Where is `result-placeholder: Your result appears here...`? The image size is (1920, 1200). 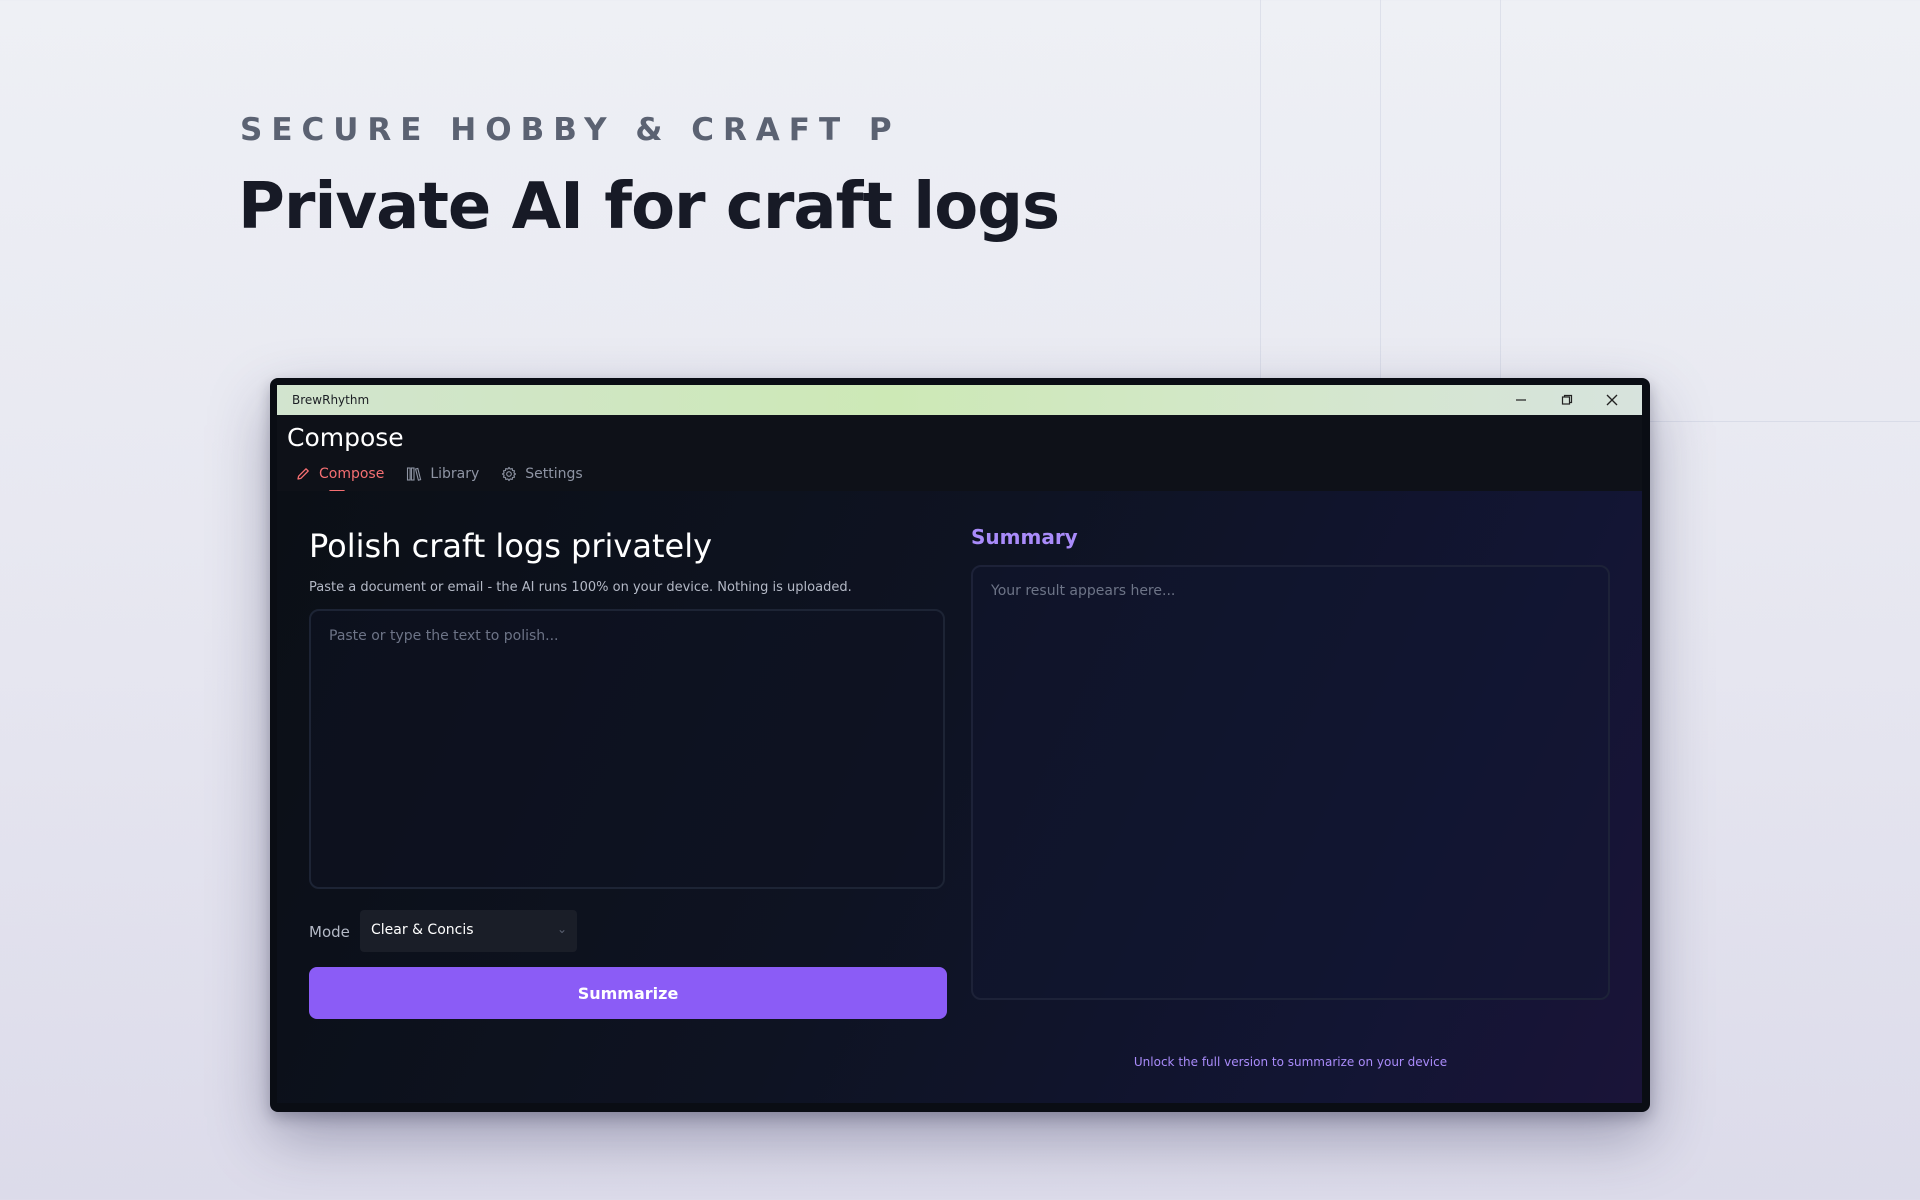 result-placeholder: Your result appears here... is located at coordinates (1083, 591).